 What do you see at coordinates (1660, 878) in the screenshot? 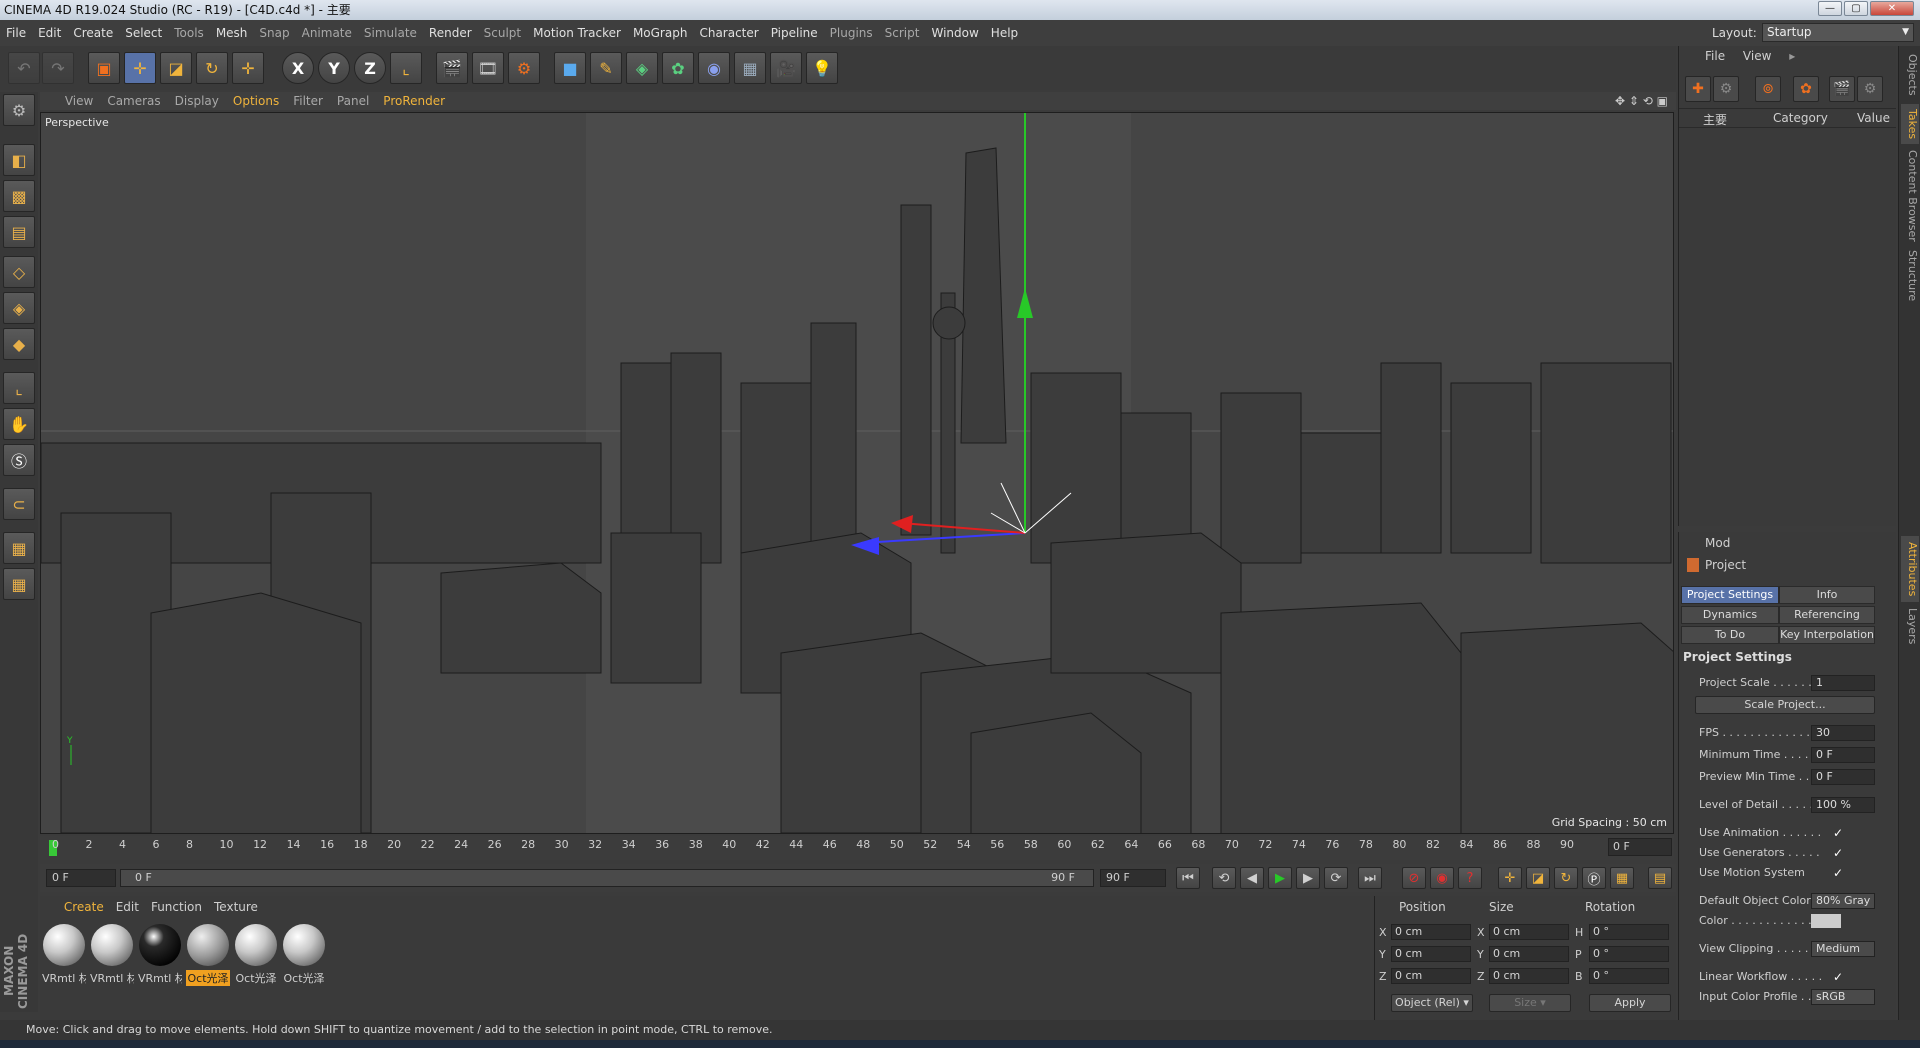
I see `timeline-window-icon: ▤` at bounding box center [1660, 878].